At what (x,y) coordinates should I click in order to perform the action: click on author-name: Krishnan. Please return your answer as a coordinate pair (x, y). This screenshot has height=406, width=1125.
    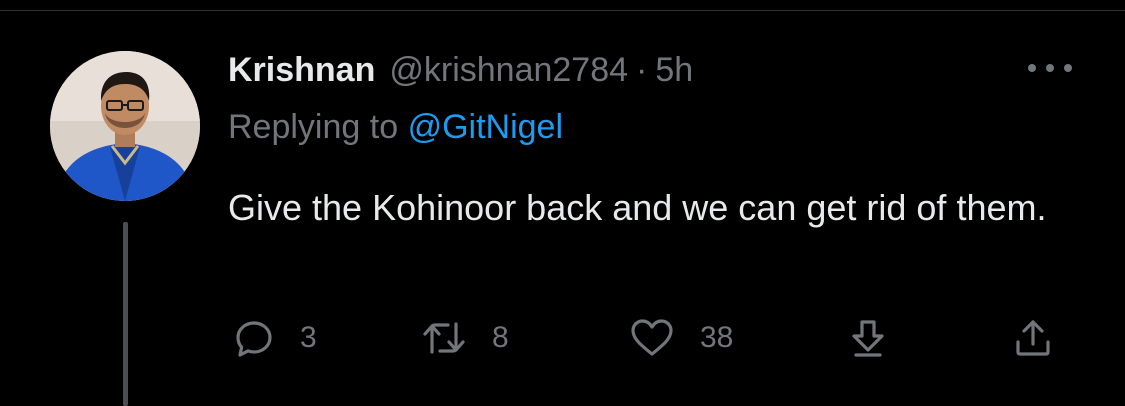
    Looking at the image, I should click on (301, 70).